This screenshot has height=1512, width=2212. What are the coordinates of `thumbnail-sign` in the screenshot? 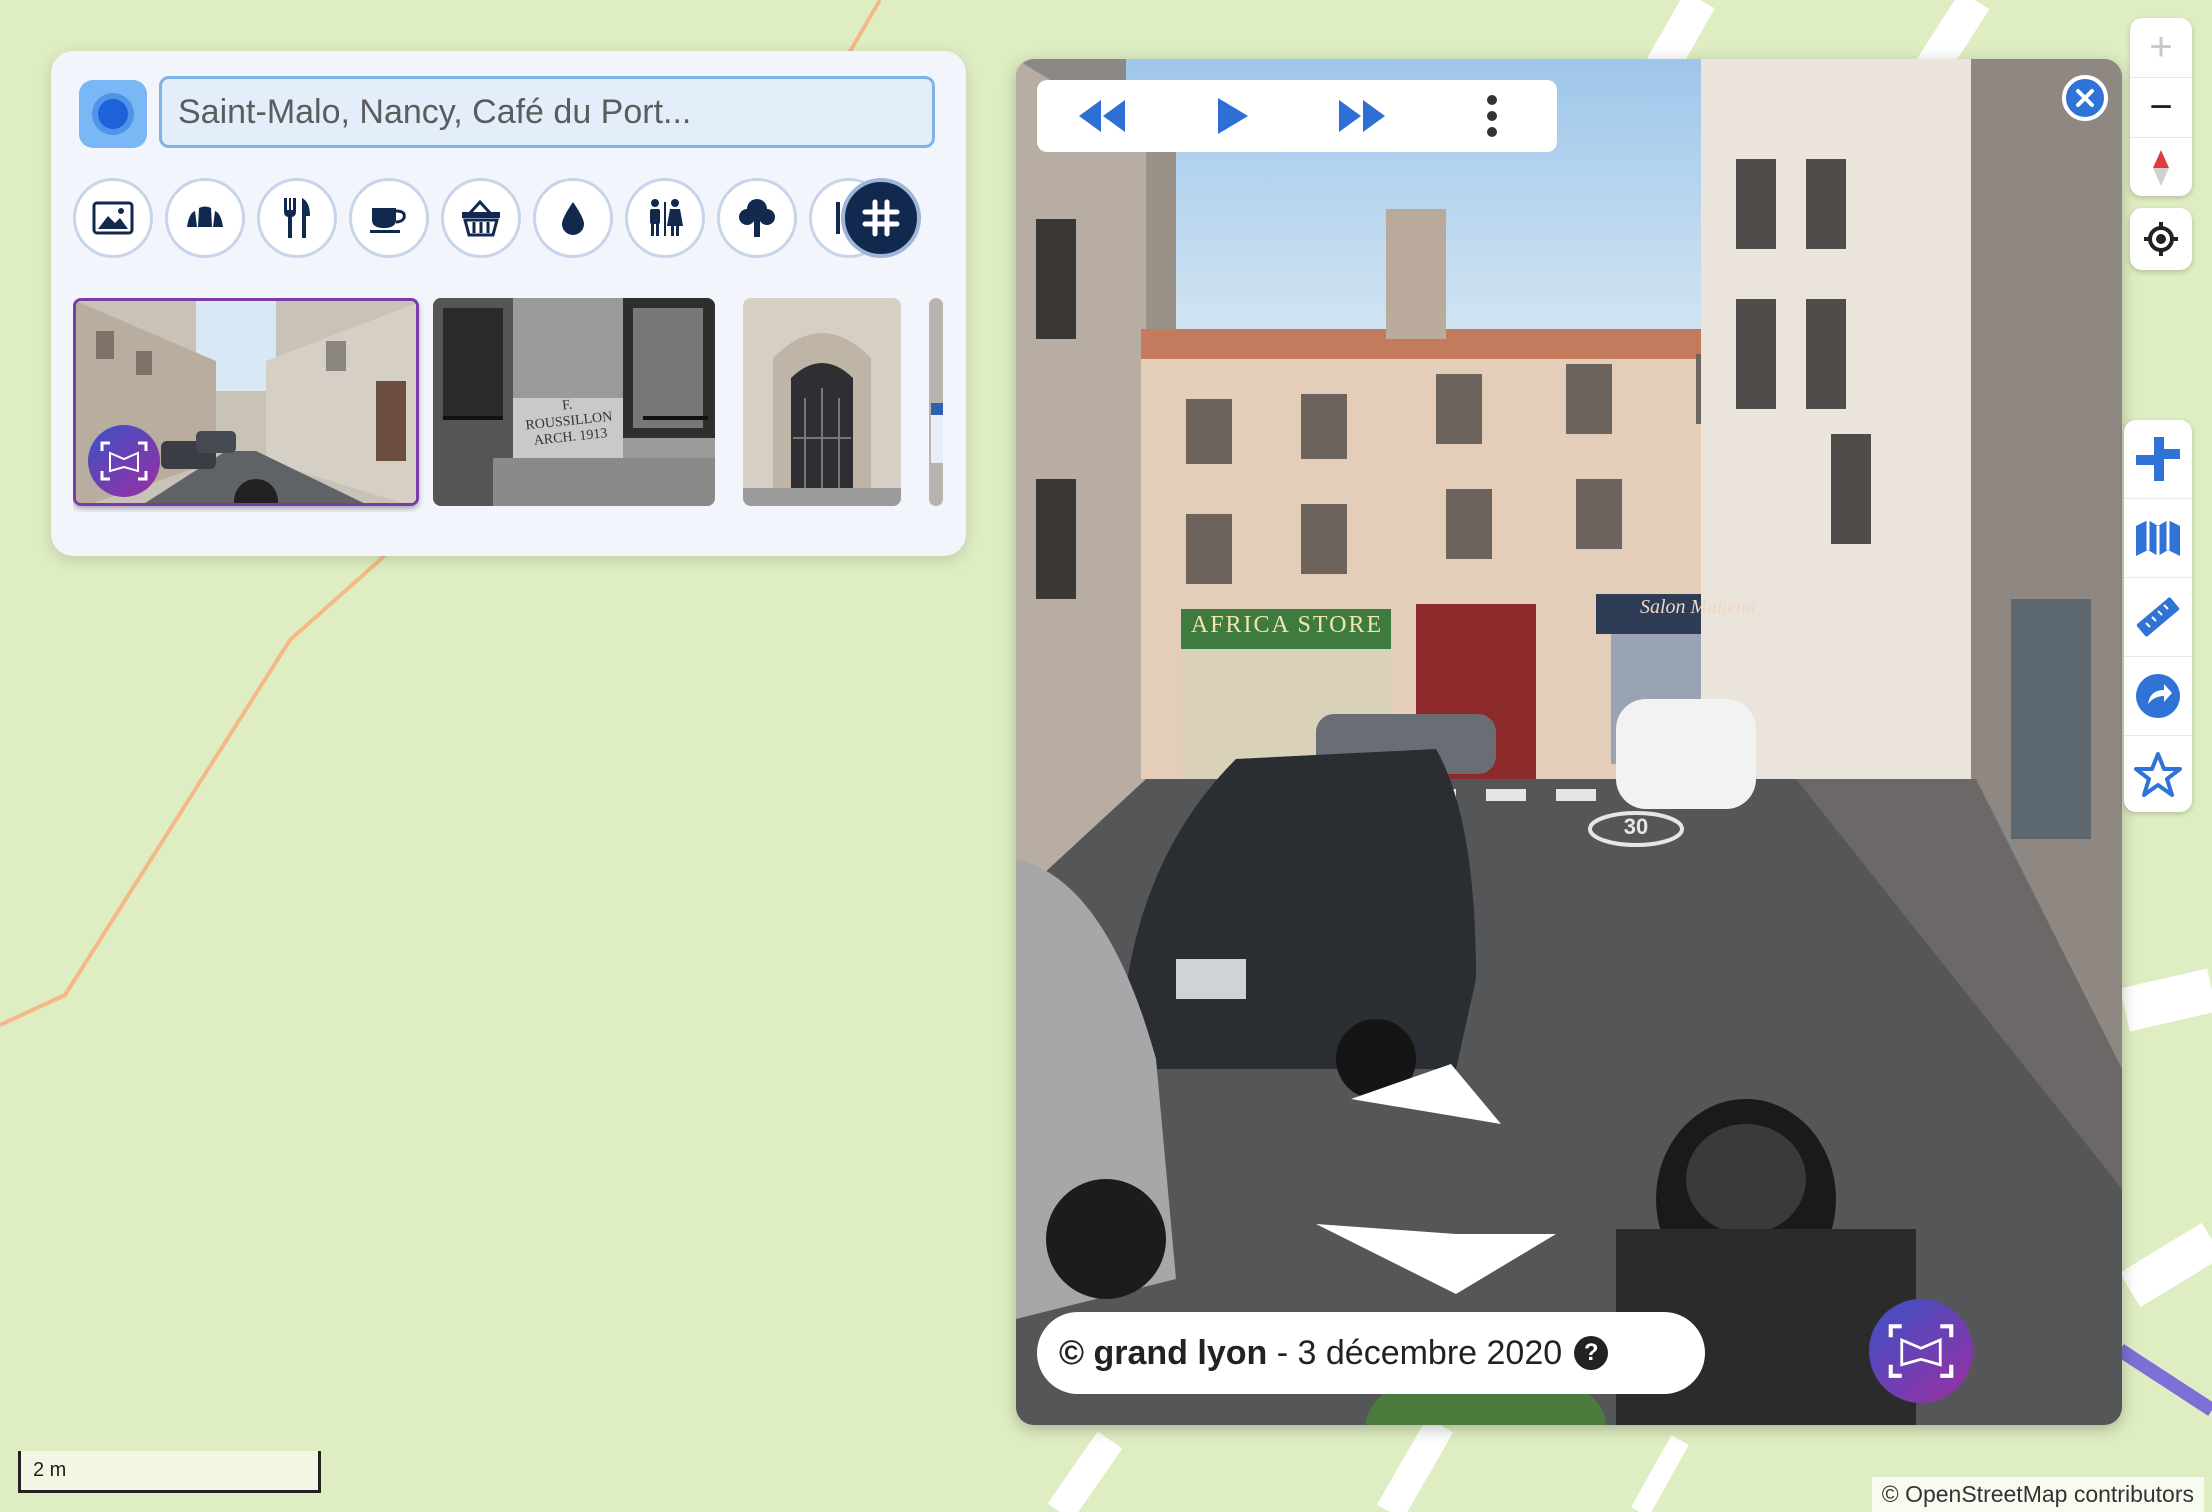 It's located at (936, 402).